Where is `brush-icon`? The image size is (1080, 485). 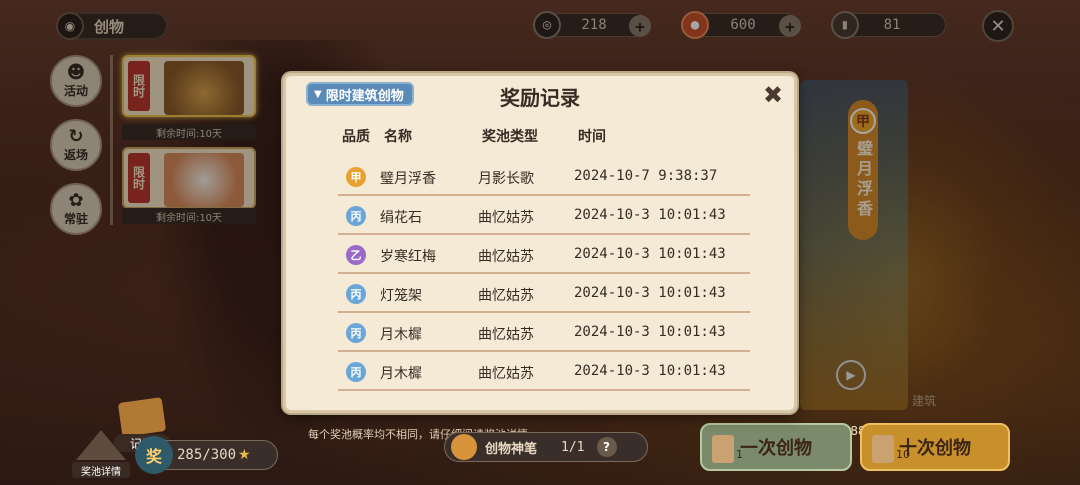
brush-icon is located at coordinates (464, 447).